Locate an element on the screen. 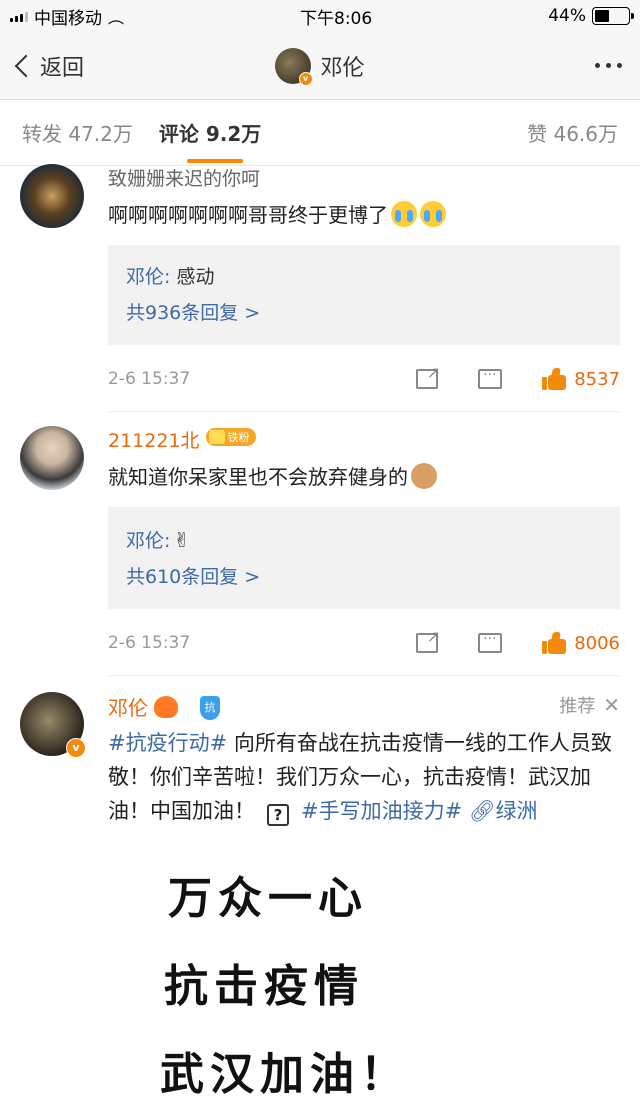  handwriting-line: 万众一心 is located at coordinates (268, 899).